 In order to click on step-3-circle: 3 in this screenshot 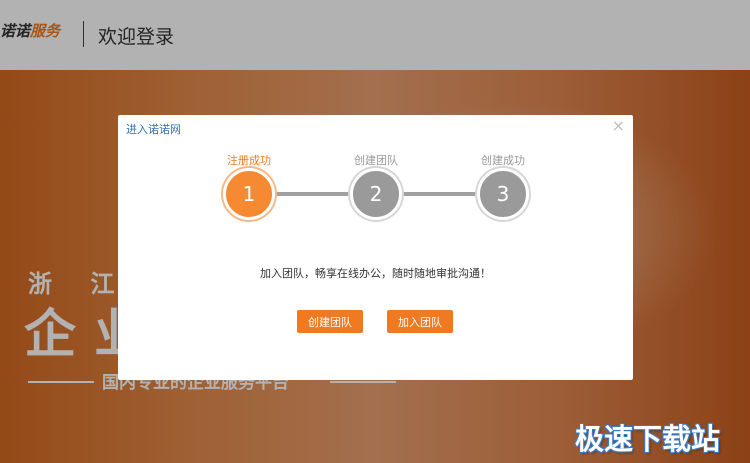, I will do `click(503, 194)`.